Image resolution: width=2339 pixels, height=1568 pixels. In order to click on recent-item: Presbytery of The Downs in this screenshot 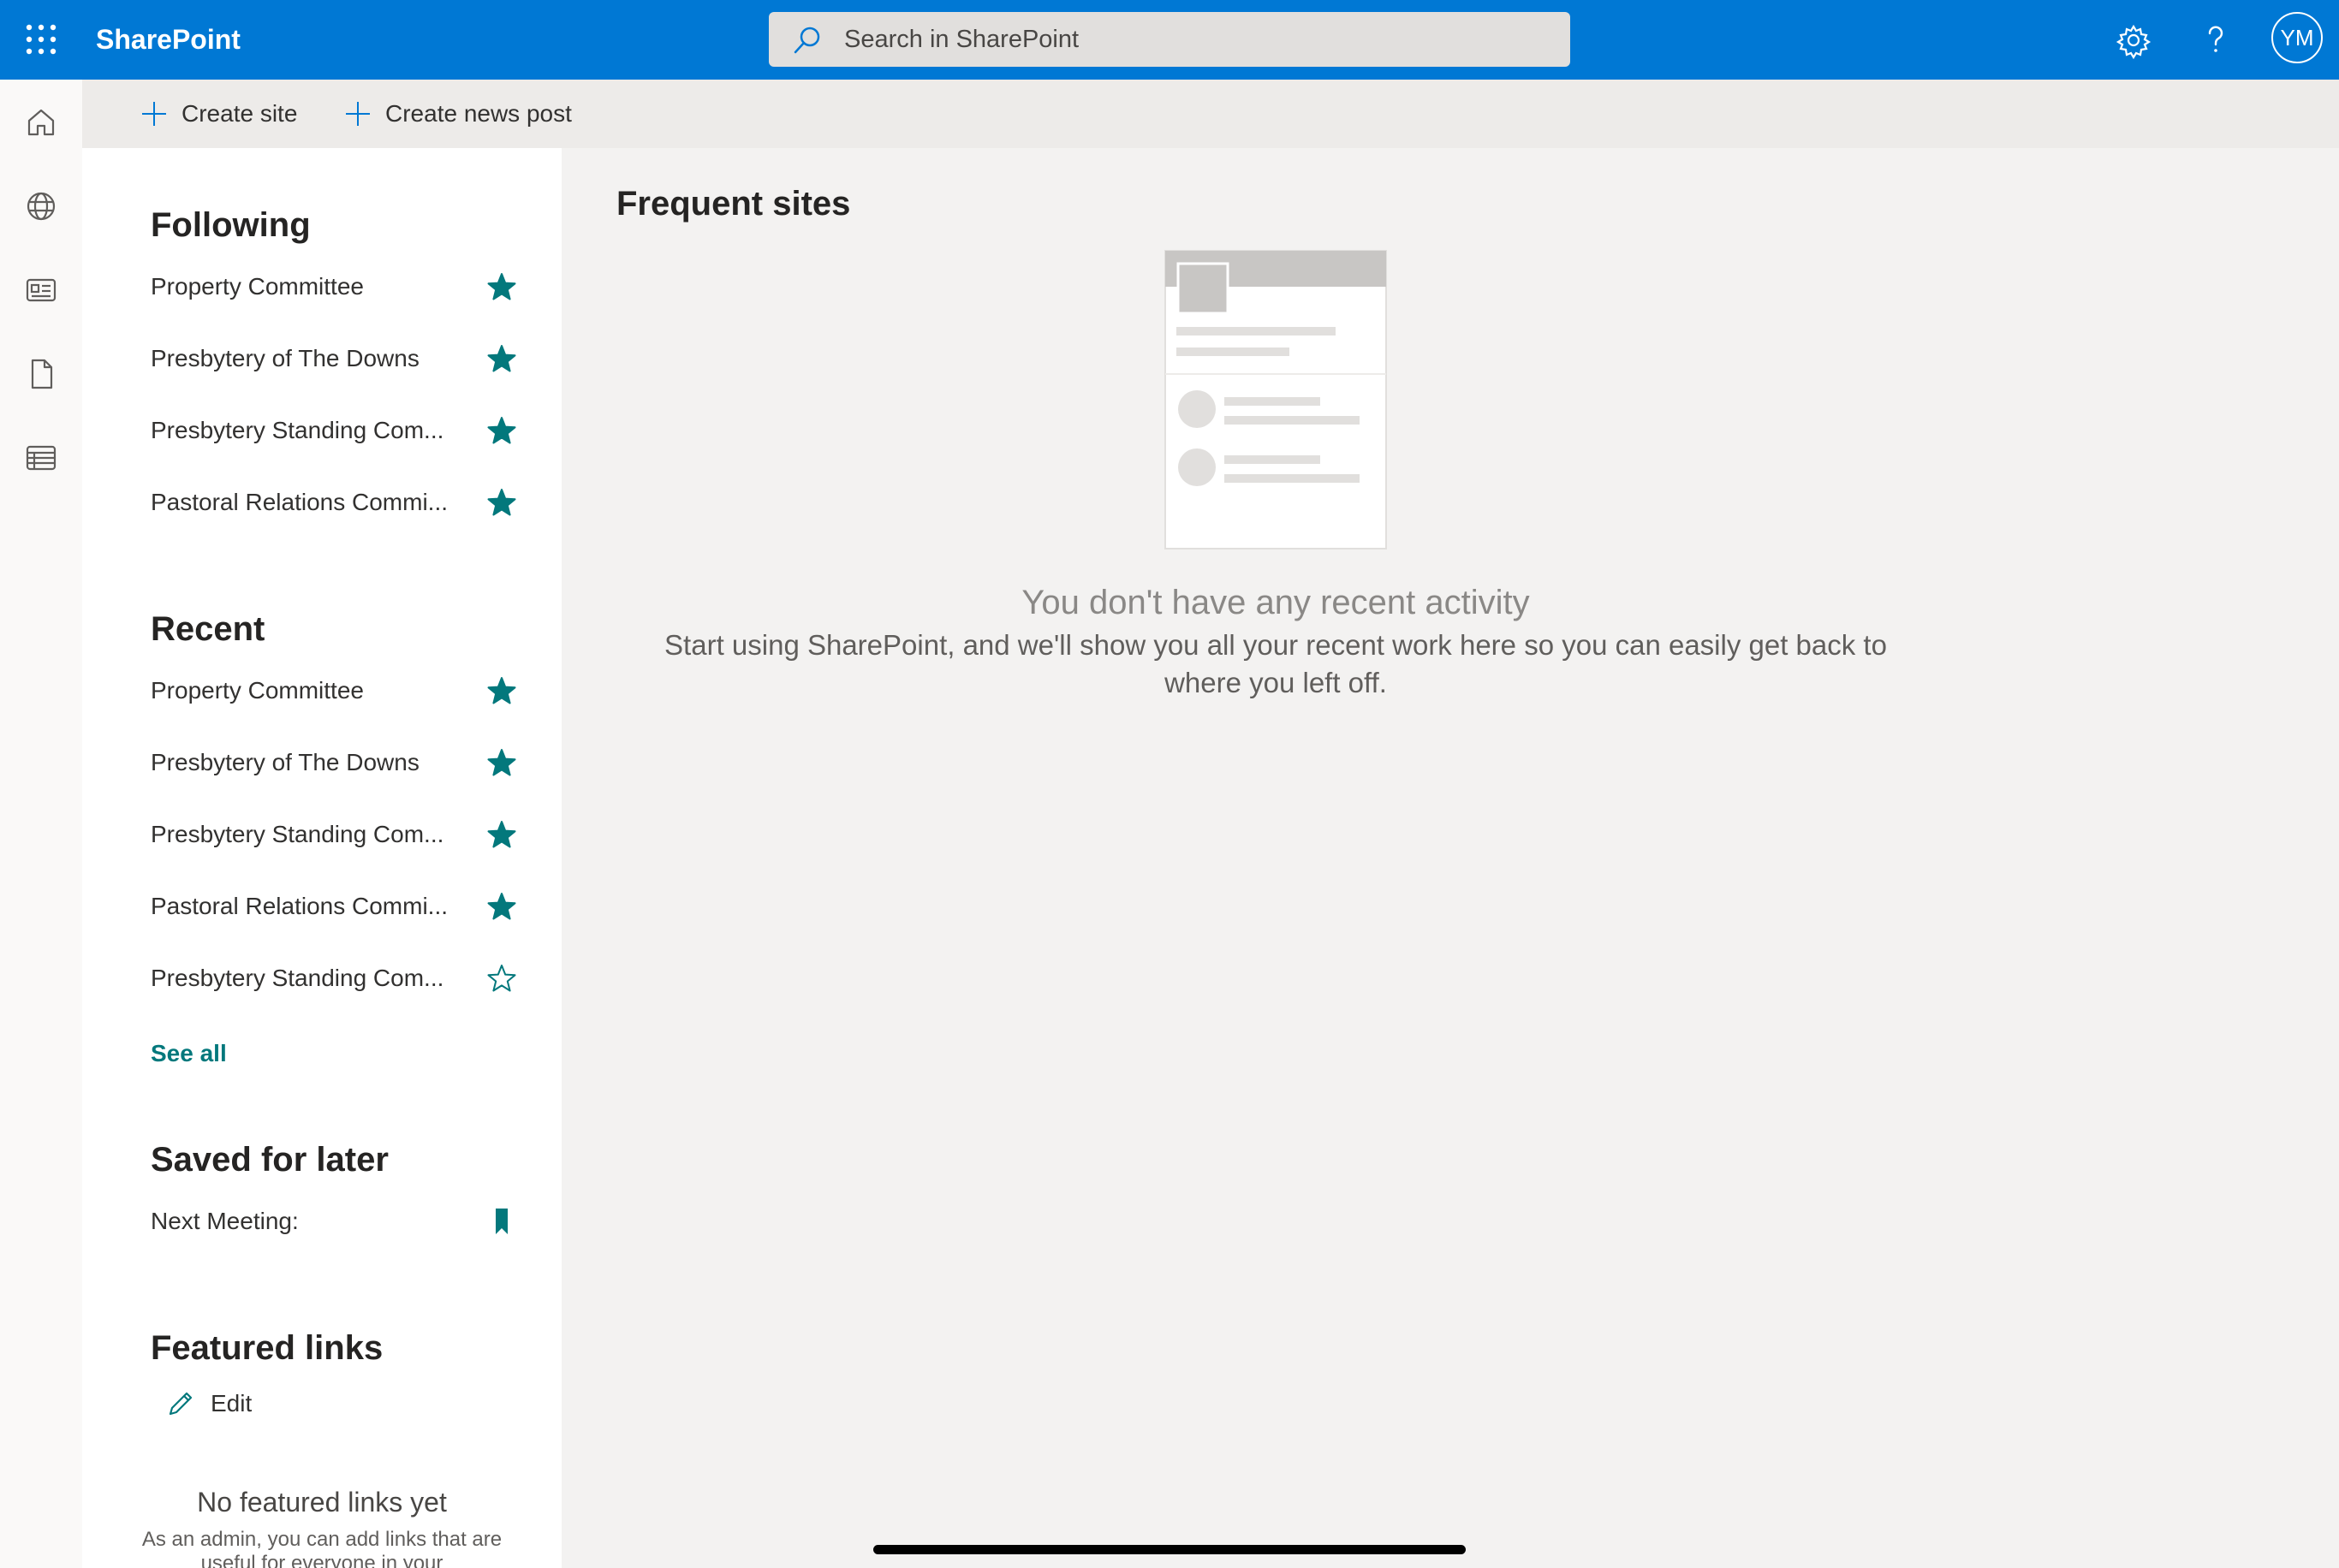, I will do `click(339, 762)`.